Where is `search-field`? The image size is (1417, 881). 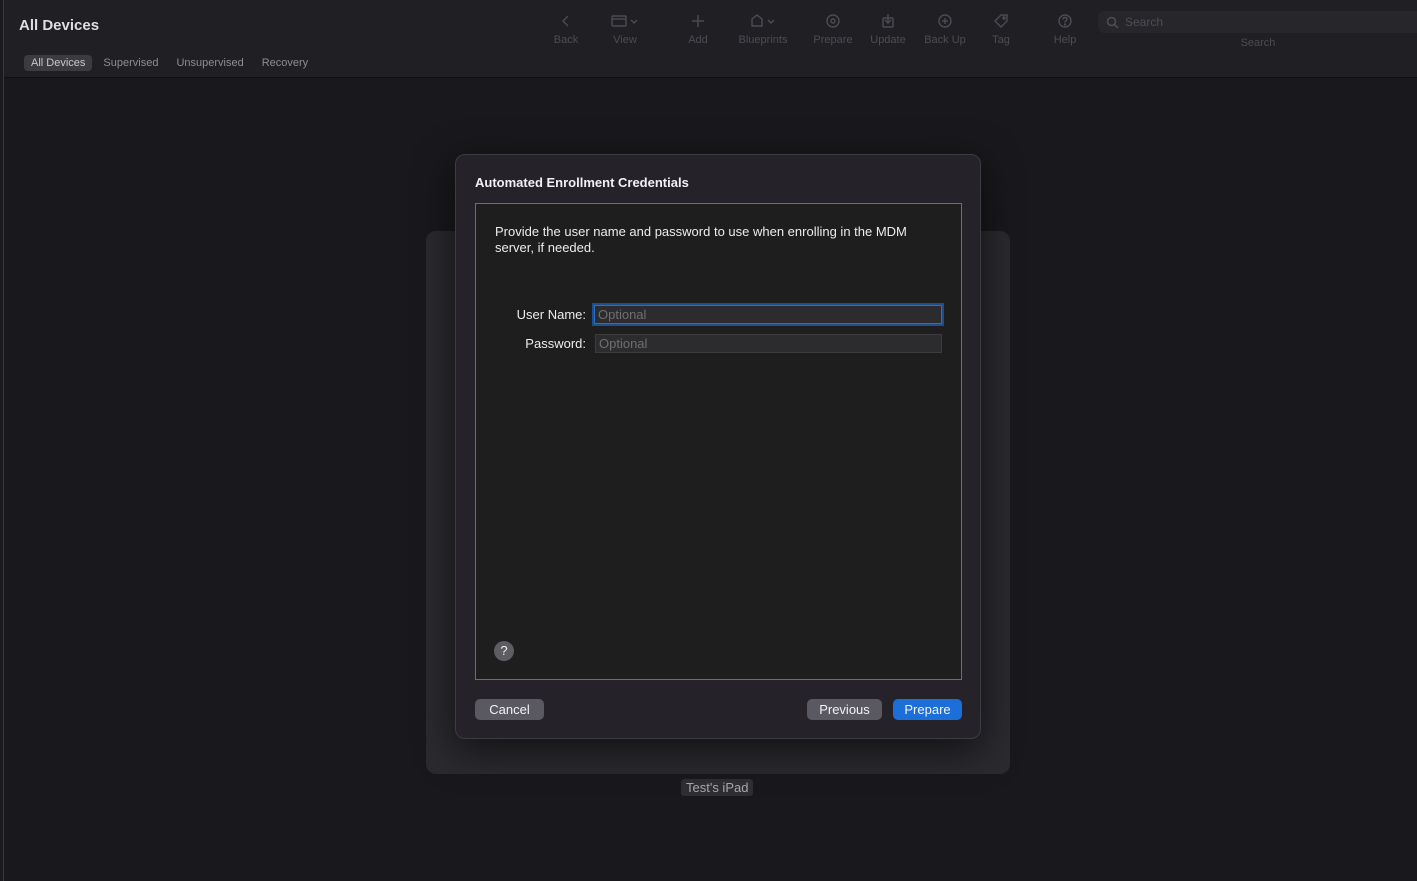
search-field is located at coordinates (1257, 22).